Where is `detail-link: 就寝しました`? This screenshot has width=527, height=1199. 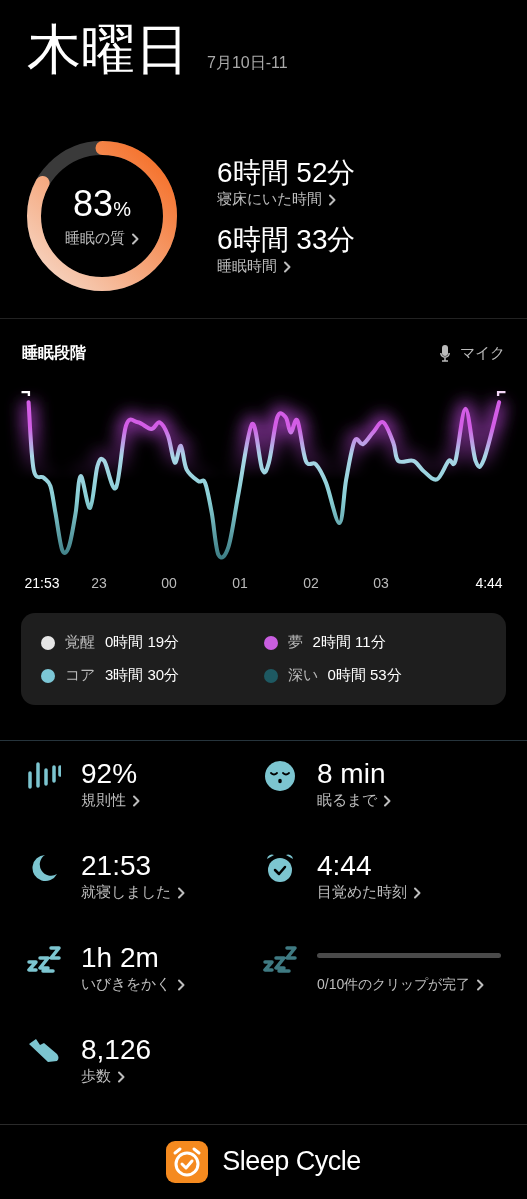 detail-link: 就寝しました is located at coordinates (133, 892).